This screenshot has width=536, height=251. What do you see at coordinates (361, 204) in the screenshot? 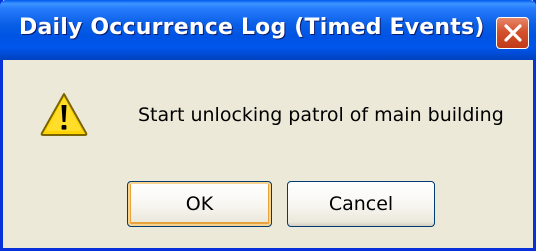
I see `cancel-button: Cancel` at bounding box center [361, 204].